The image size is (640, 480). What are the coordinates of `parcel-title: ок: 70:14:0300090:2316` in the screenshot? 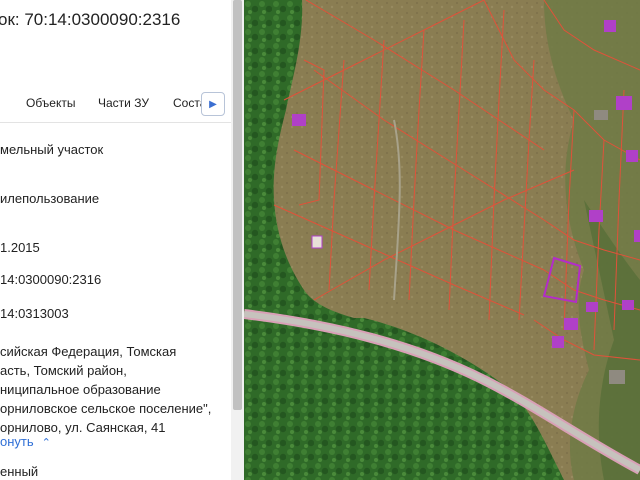 It's located at (90, 19).